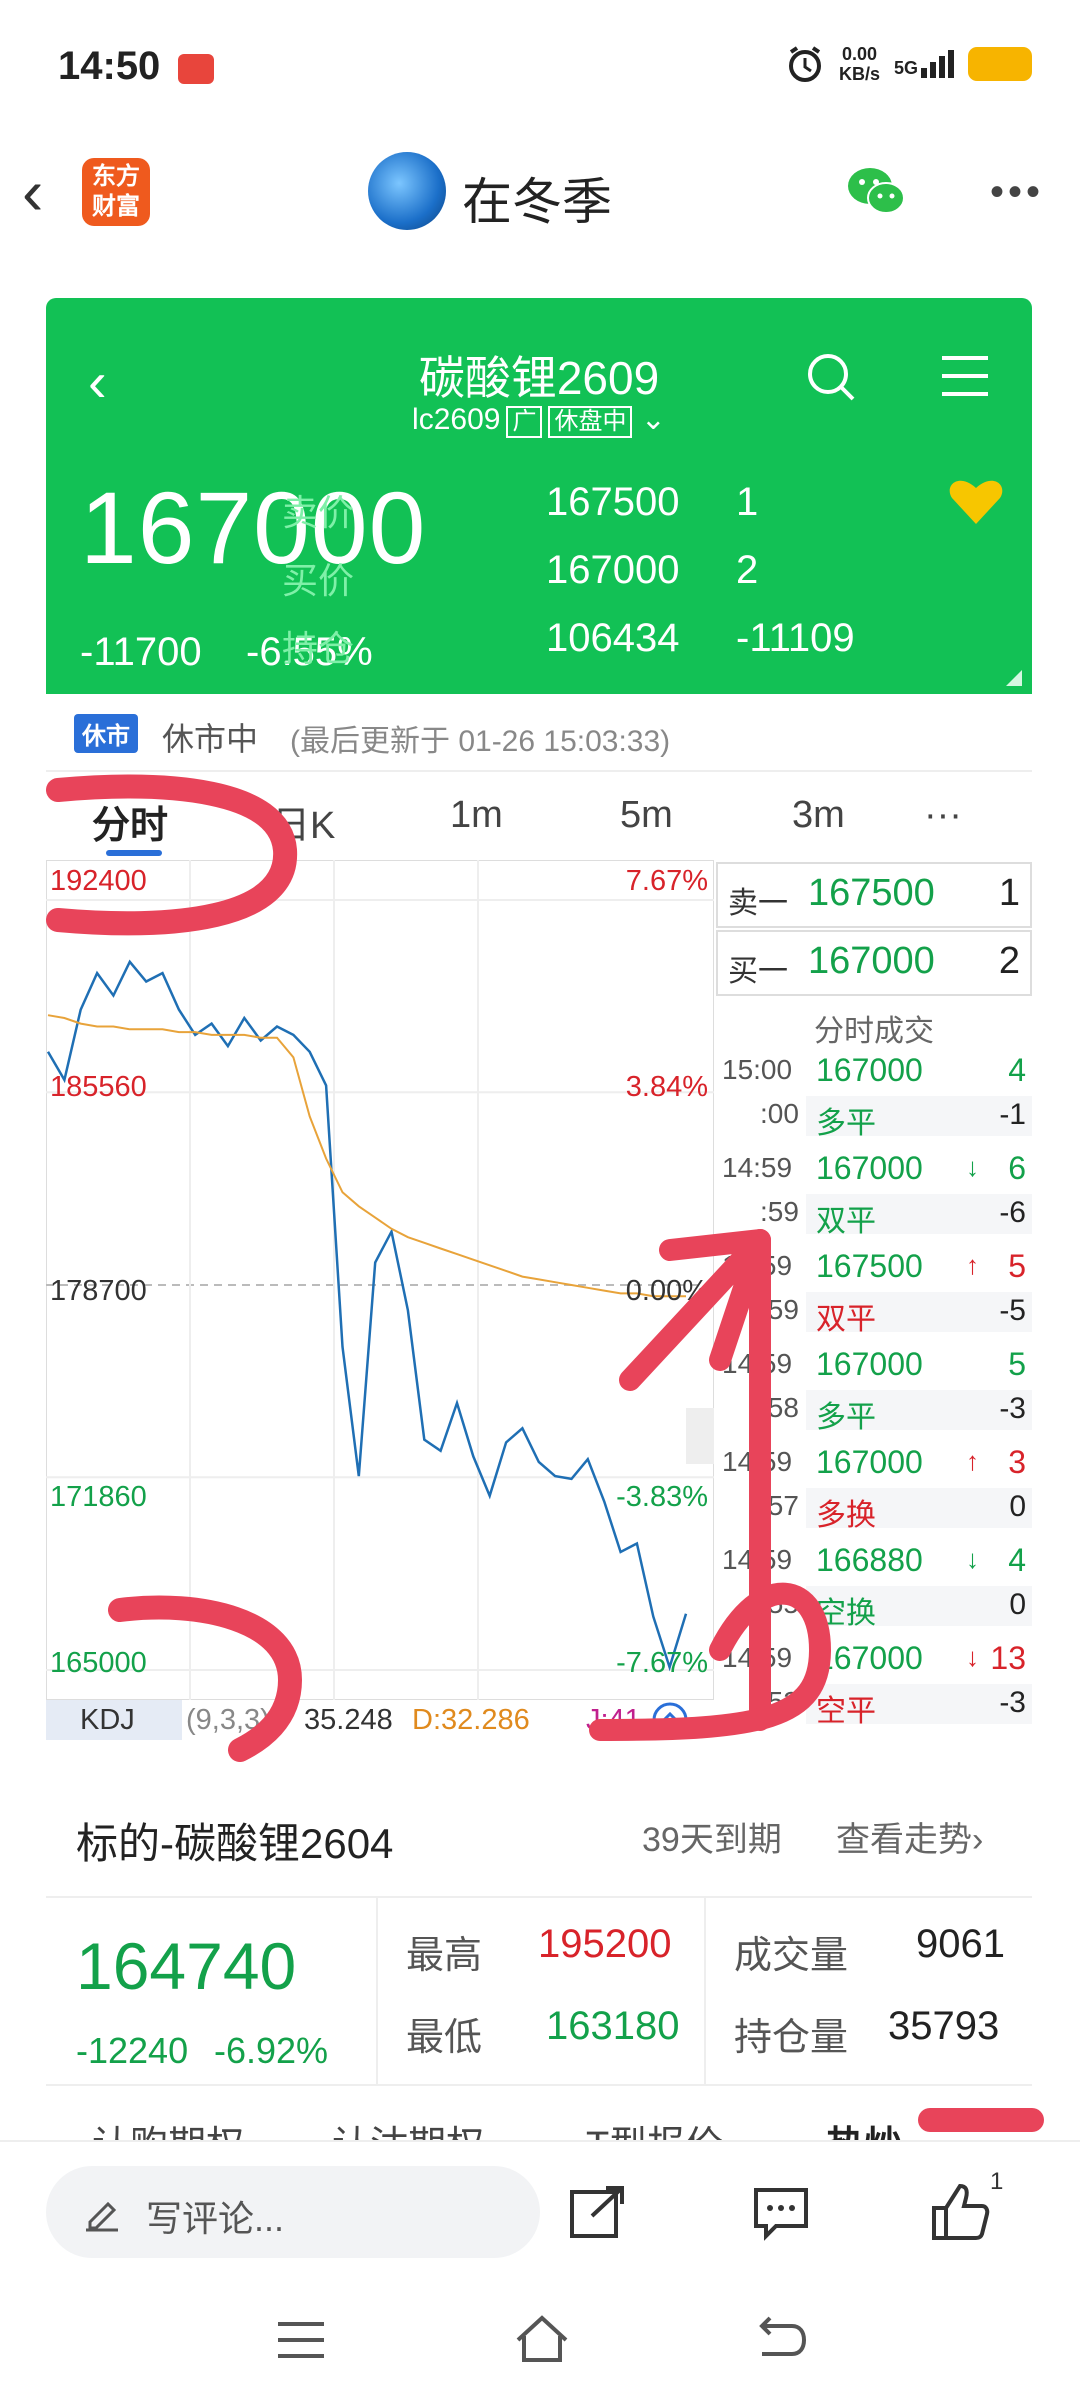 This screenshot has width=1080, height=2400. What do you see at coordinates (613, 502) in the screenshot?
I see `sell-price: 167500` at bounding box center [613, 502].